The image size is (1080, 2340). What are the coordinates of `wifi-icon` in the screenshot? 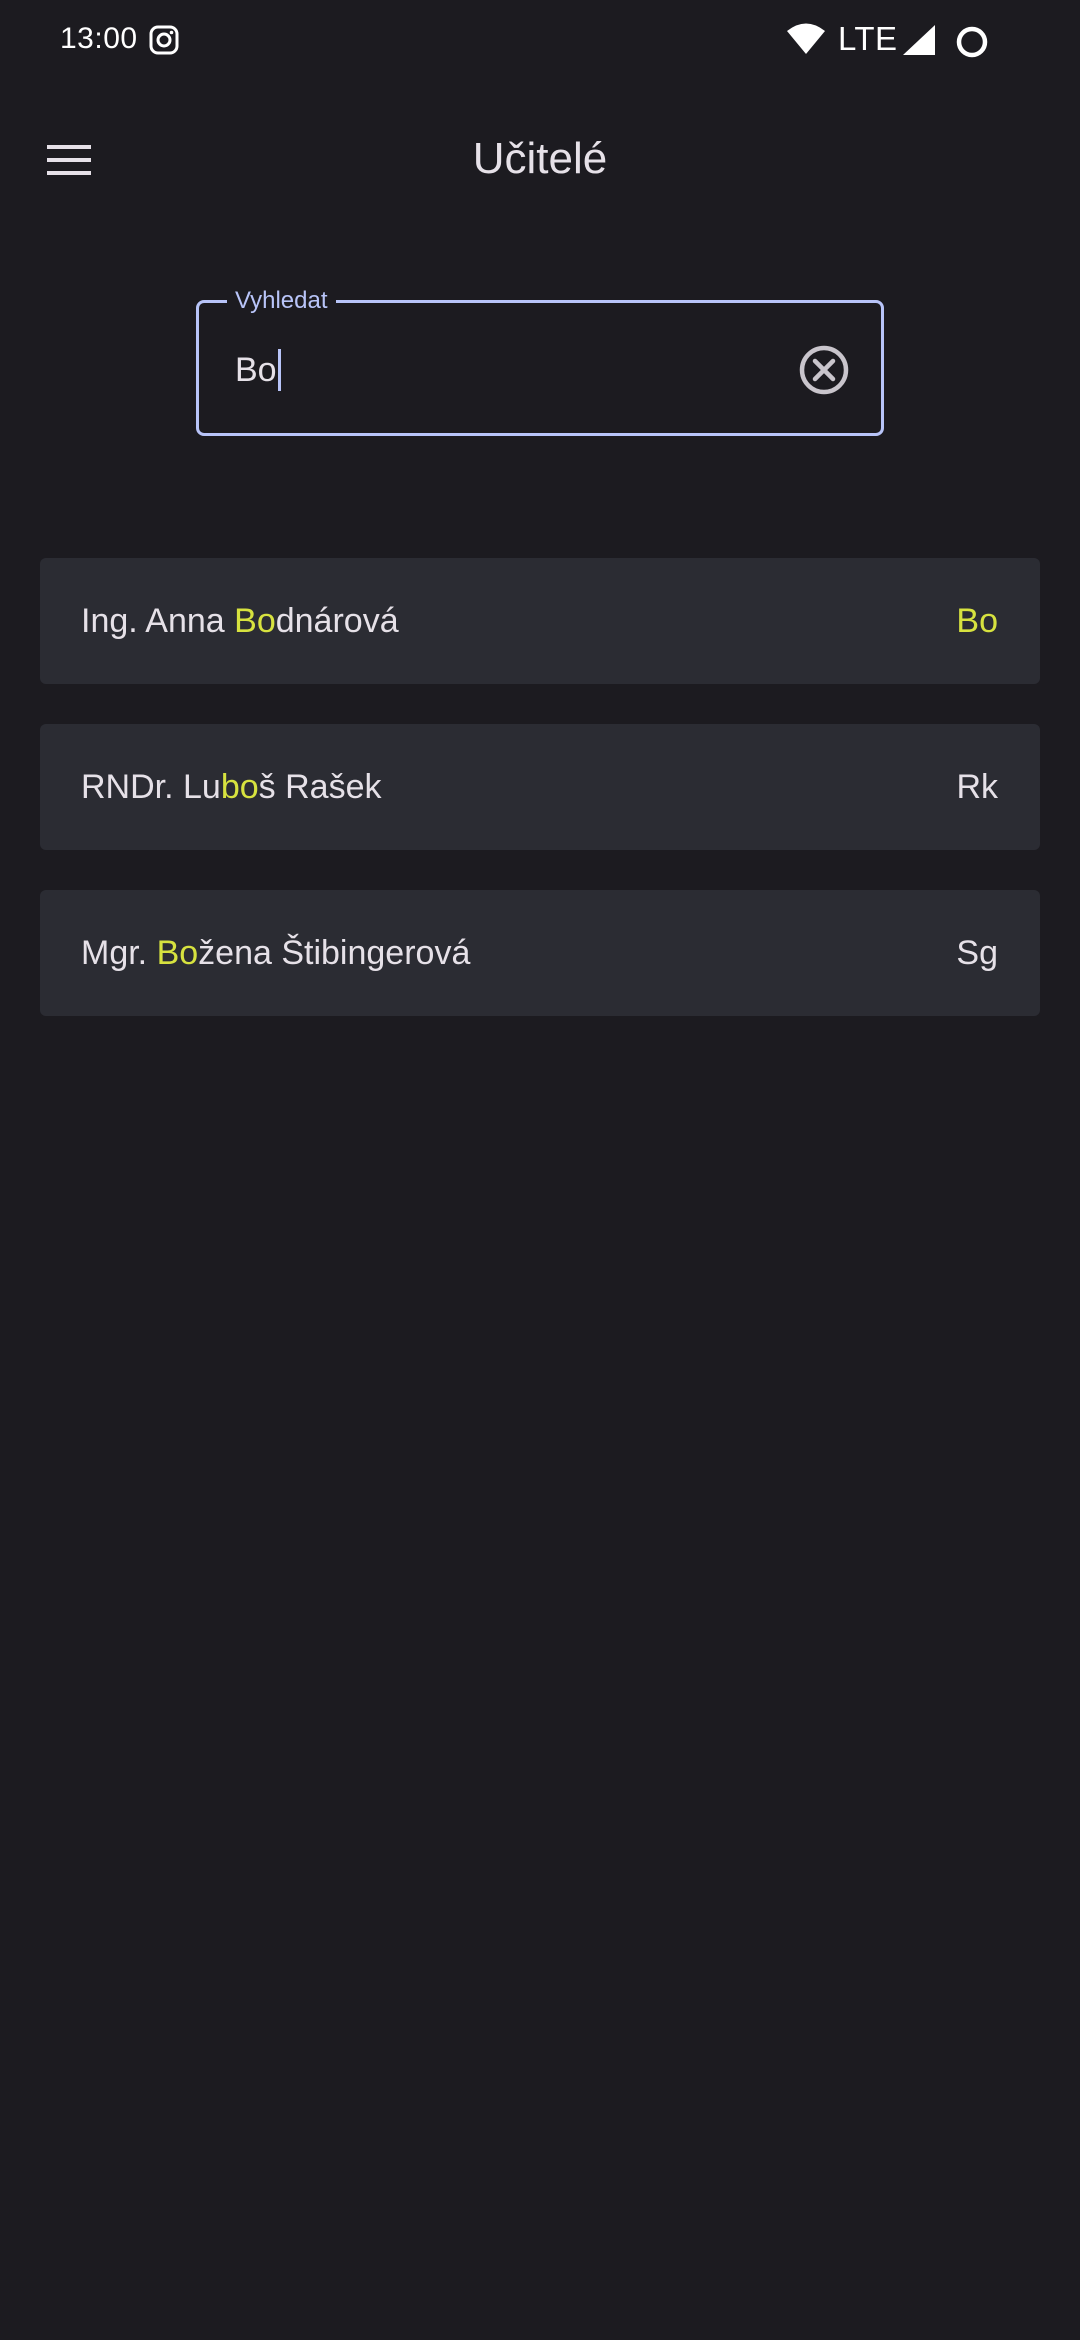 It's located at (806, 38).